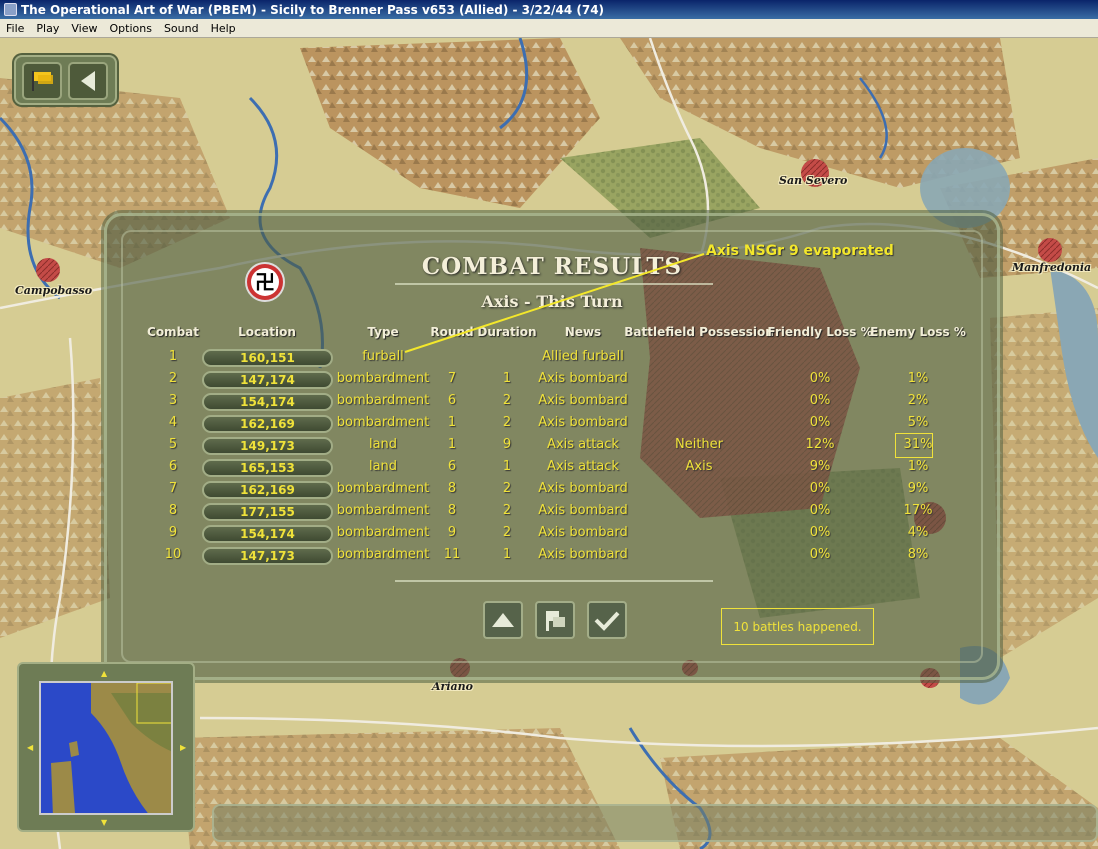 The width and height of the screenshot is (1098, 849). I want to click on cell-combat: 4, so click(173, 422).